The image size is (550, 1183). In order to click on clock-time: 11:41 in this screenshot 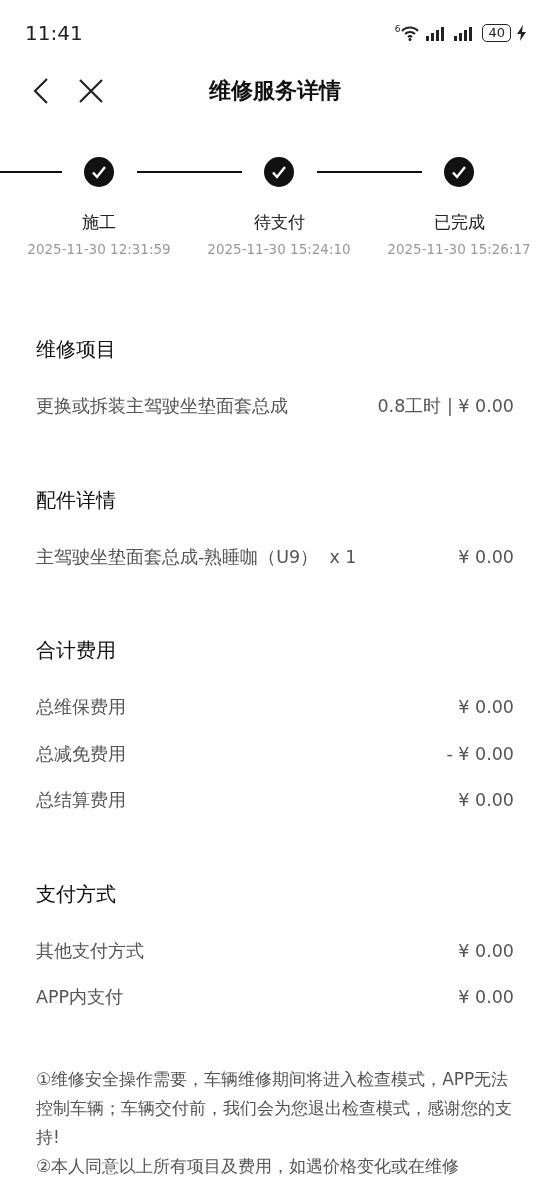, I will do `click(54, 33)`.